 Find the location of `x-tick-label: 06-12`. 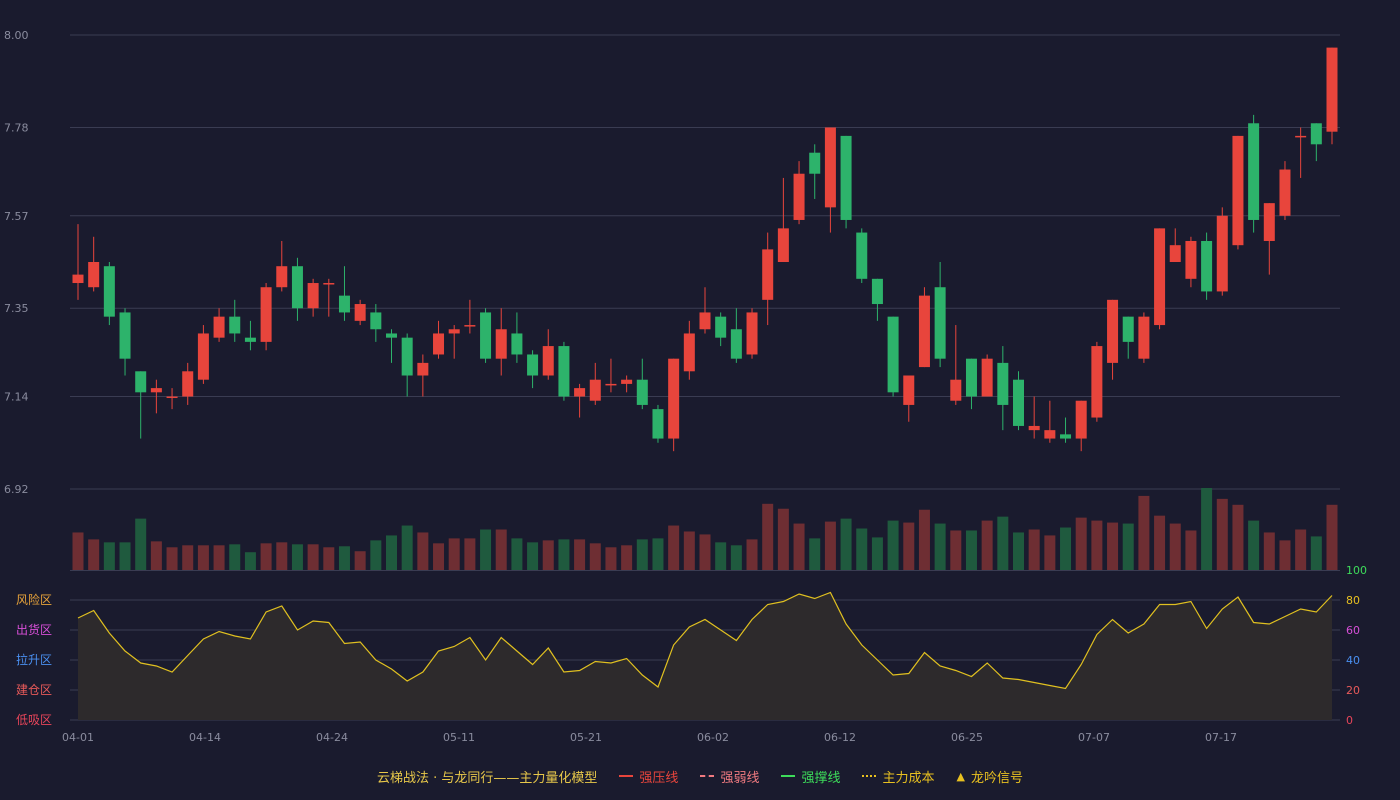

x-tick-label: 06-12 is located at coordinates (840, 737).